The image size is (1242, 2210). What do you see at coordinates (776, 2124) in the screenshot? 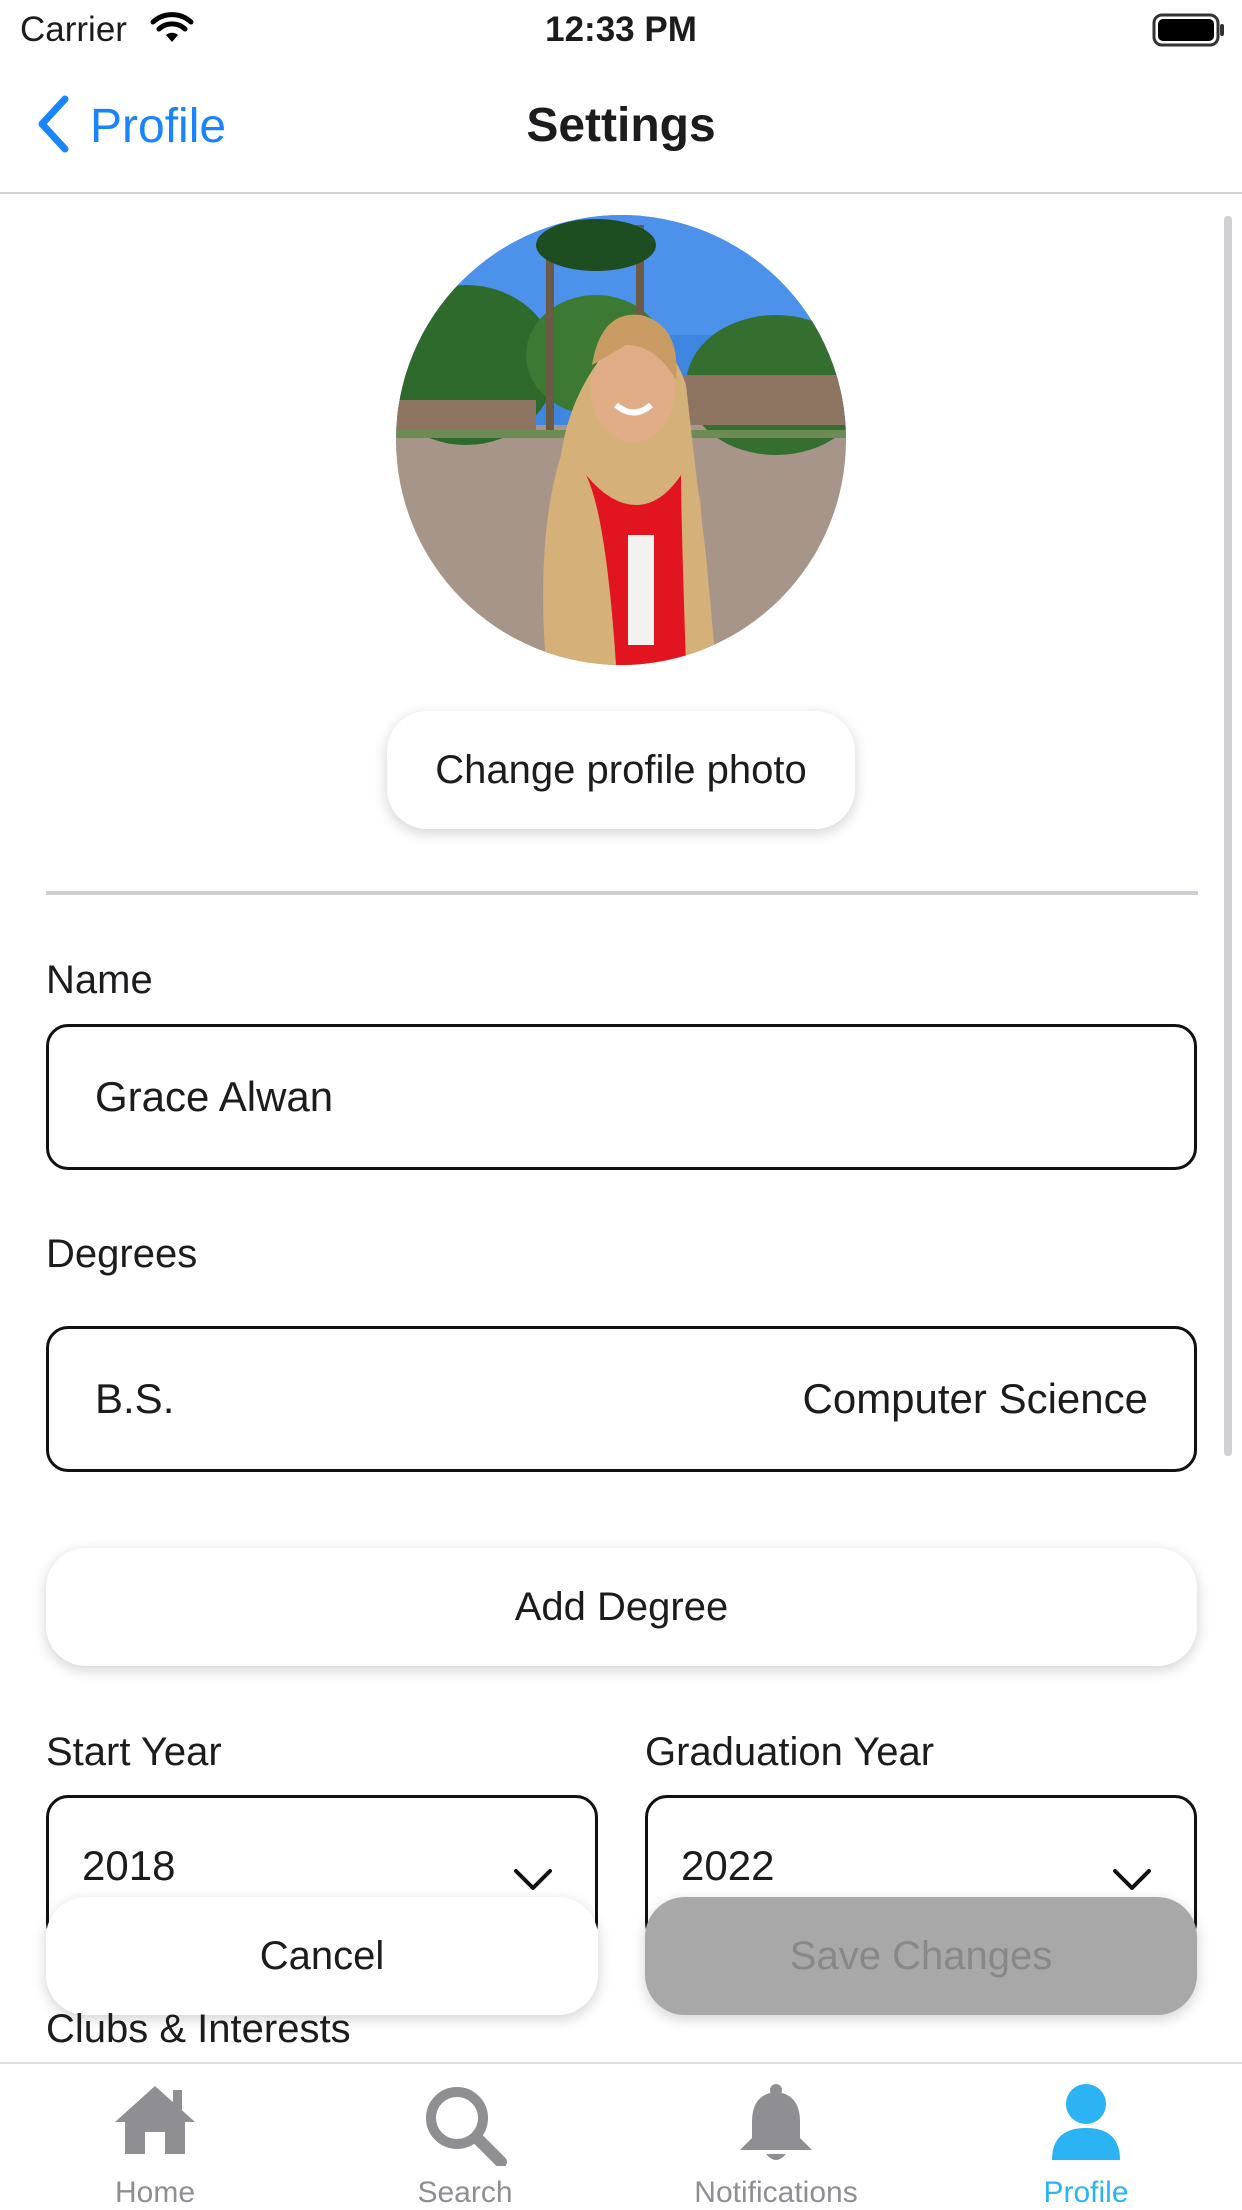
I see `bell-icon` at bounding box center [776, 2124].